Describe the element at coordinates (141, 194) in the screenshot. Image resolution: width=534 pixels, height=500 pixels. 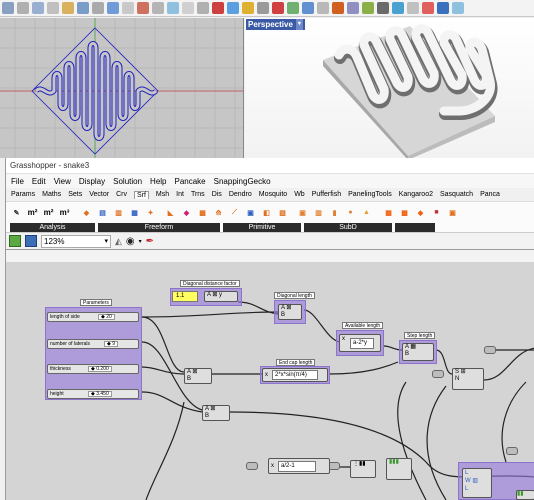
I see `tab-srf: Srf` at that location.